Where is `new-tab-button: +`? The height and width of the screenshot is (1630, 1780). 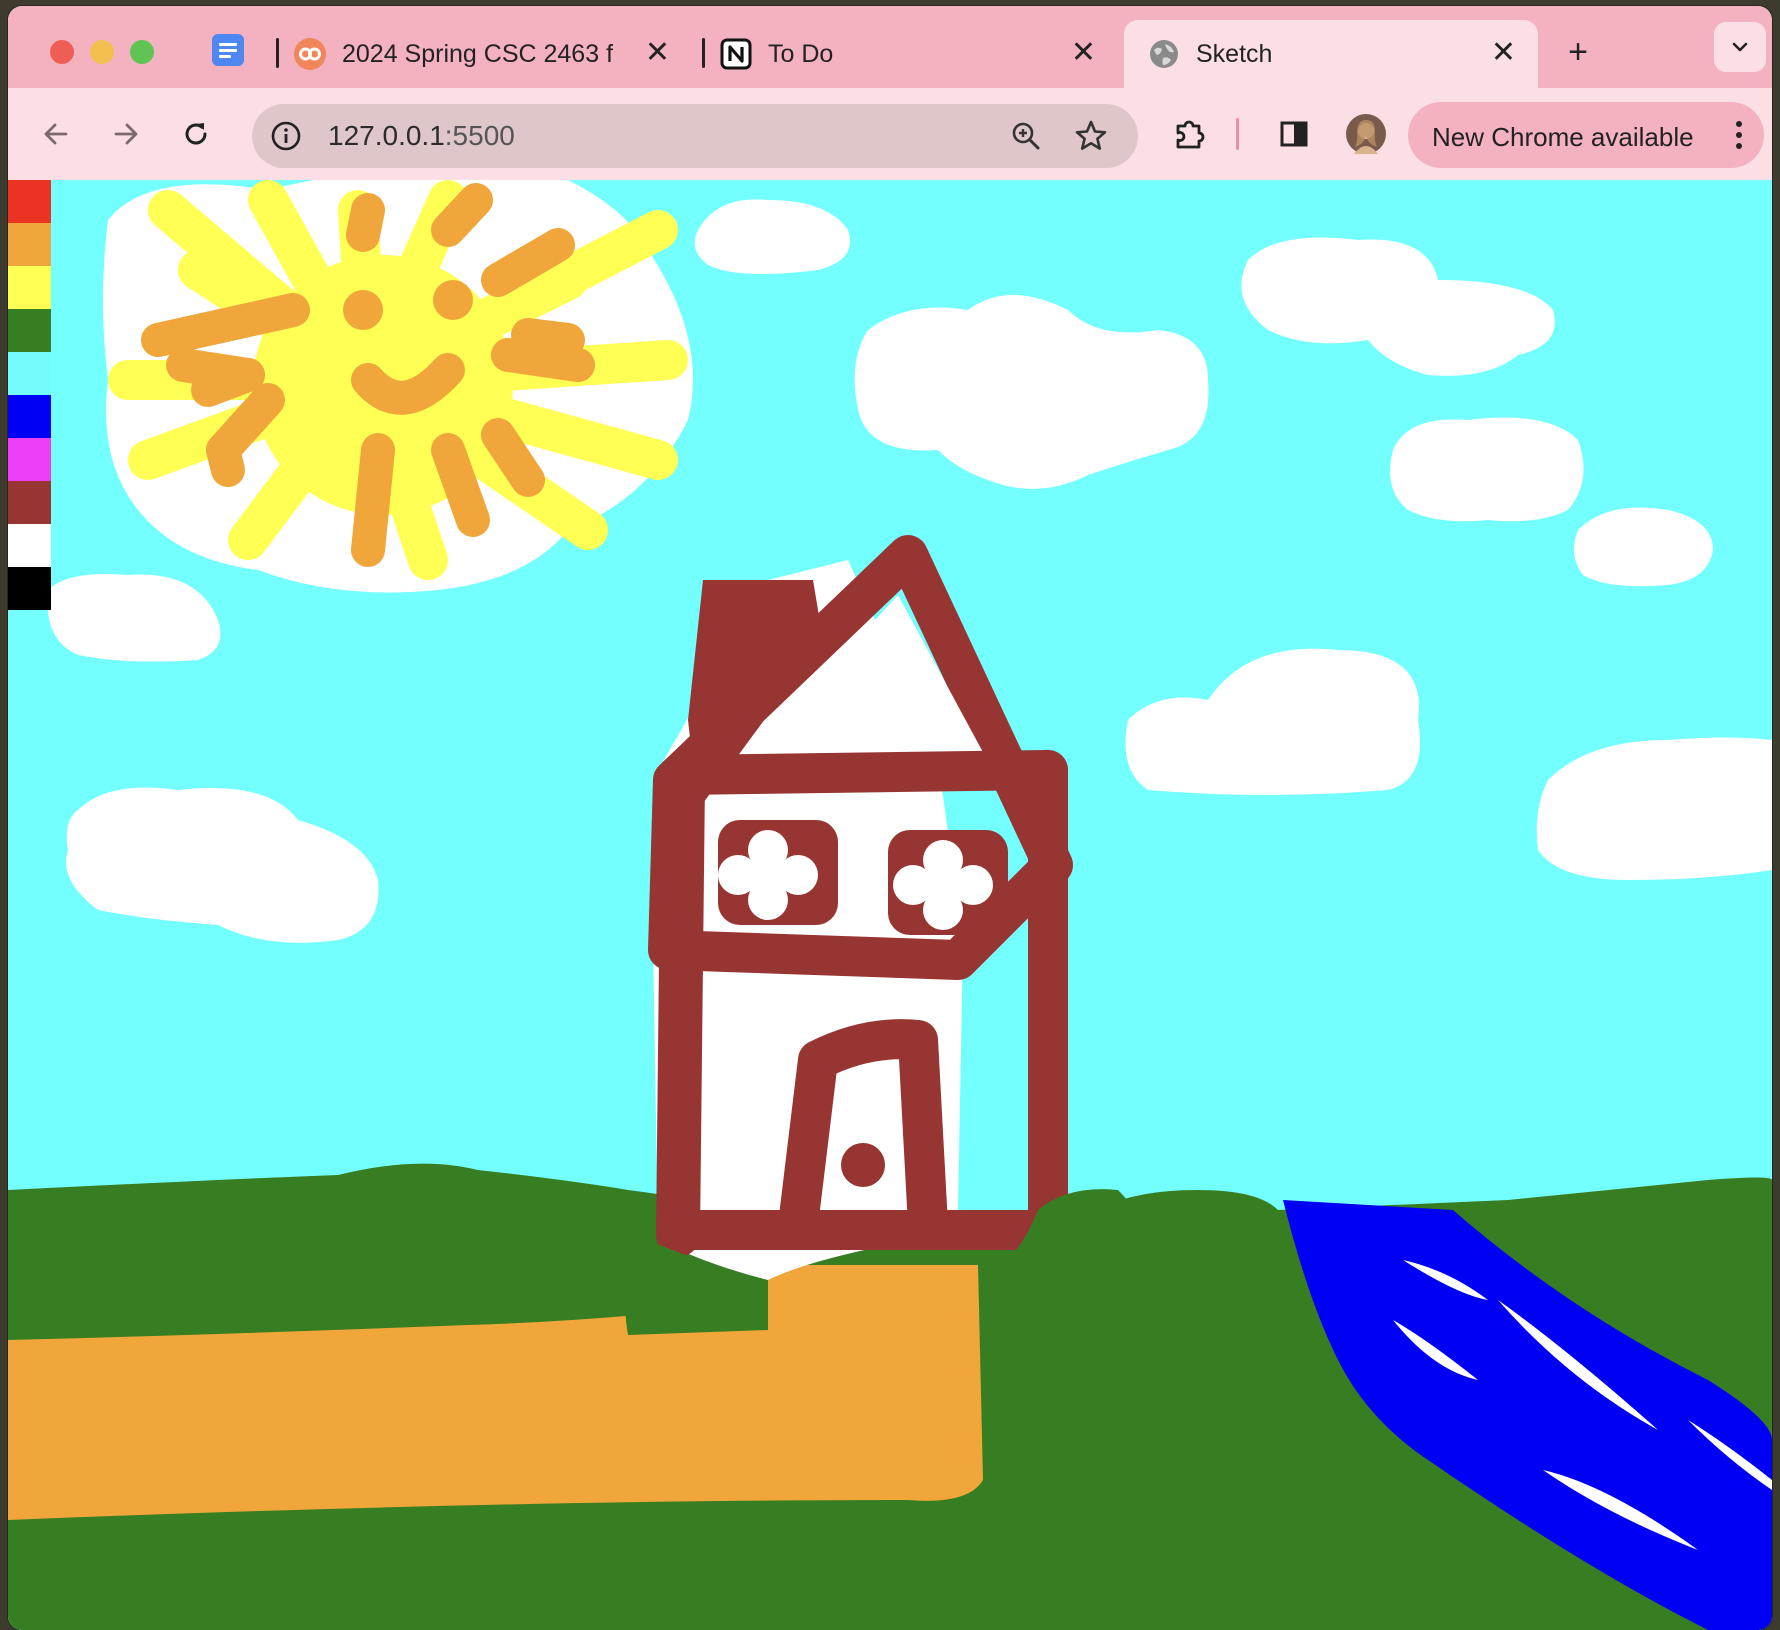 new-tab-button: + is located at coordinates (1578, 52).